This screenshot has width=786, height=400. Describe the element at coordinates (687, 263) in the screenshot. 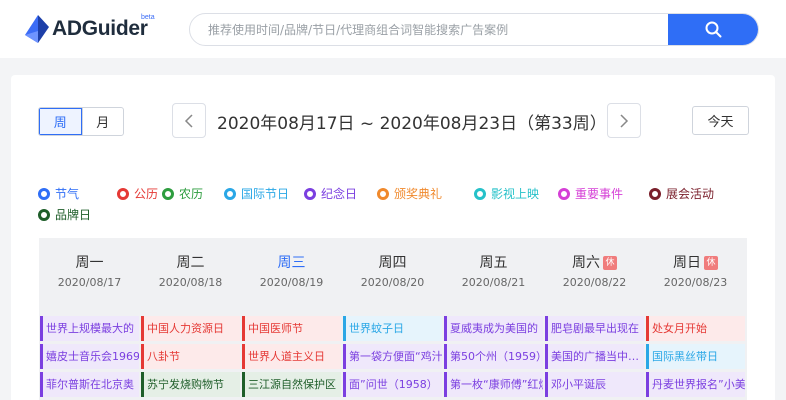

I see `day-name-label: 周日` at that location.